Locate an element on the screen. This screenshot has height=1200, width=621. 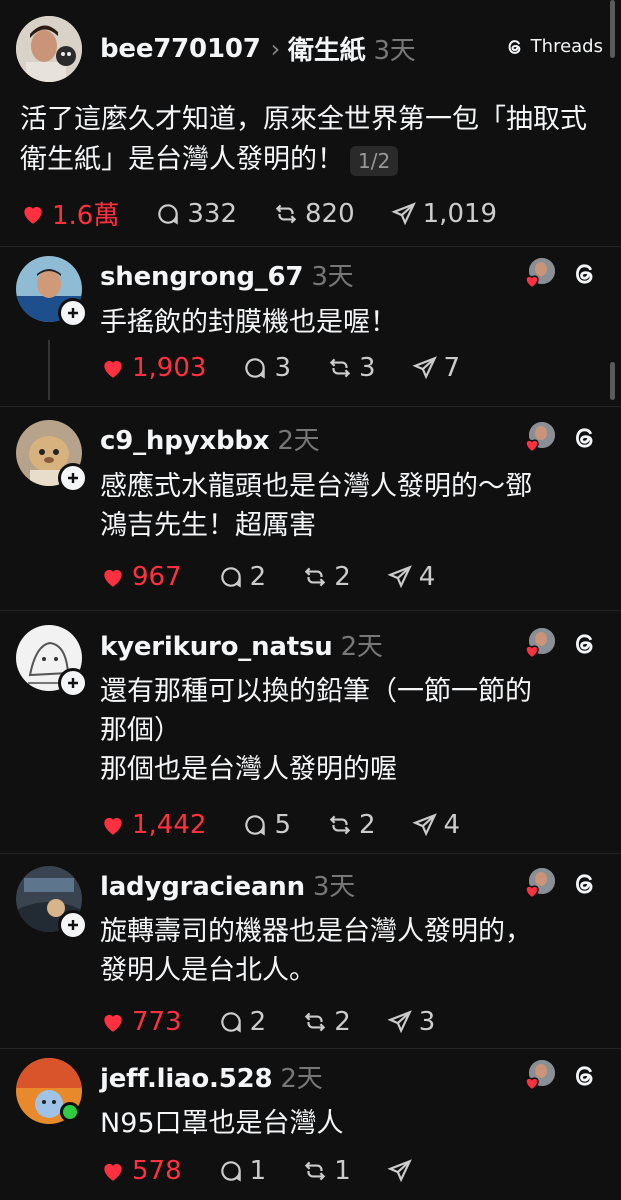
reply-text-line: 鴻吉先生！超厲害 is located at coordinates (208, 525).